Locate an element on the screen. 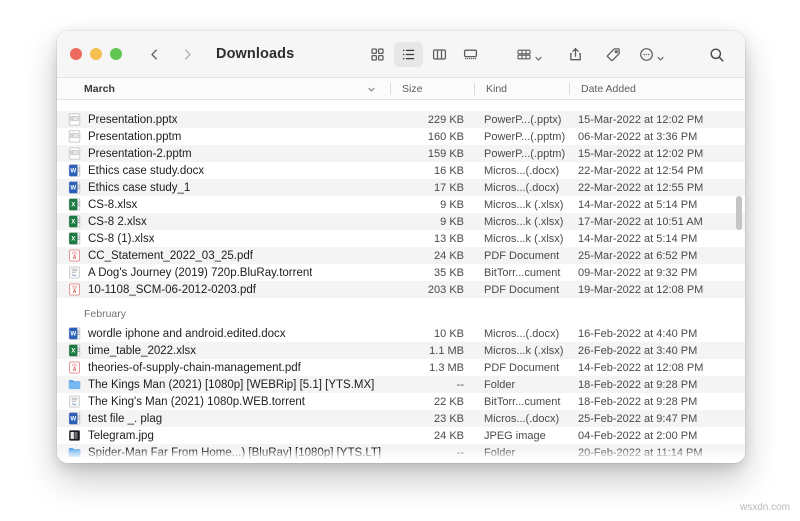 Image resolution: width=800 pixels, height=521 pixels. column-header-date-label: Date Added is located at coordinates (608, 88).